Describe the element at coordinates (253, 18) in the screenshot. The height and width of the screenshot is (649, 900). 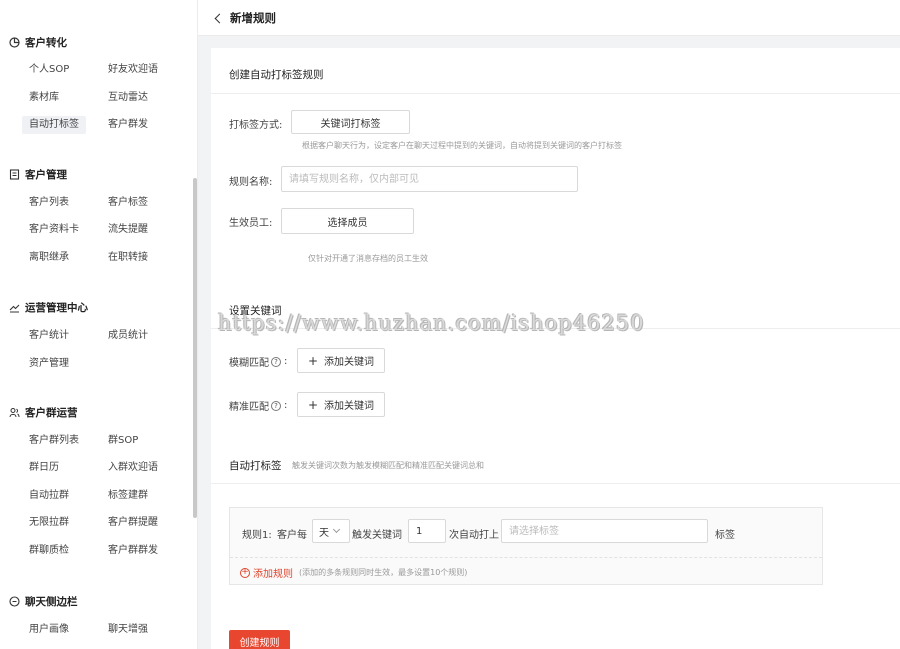
I see `page-title: 新增规则` at that location.